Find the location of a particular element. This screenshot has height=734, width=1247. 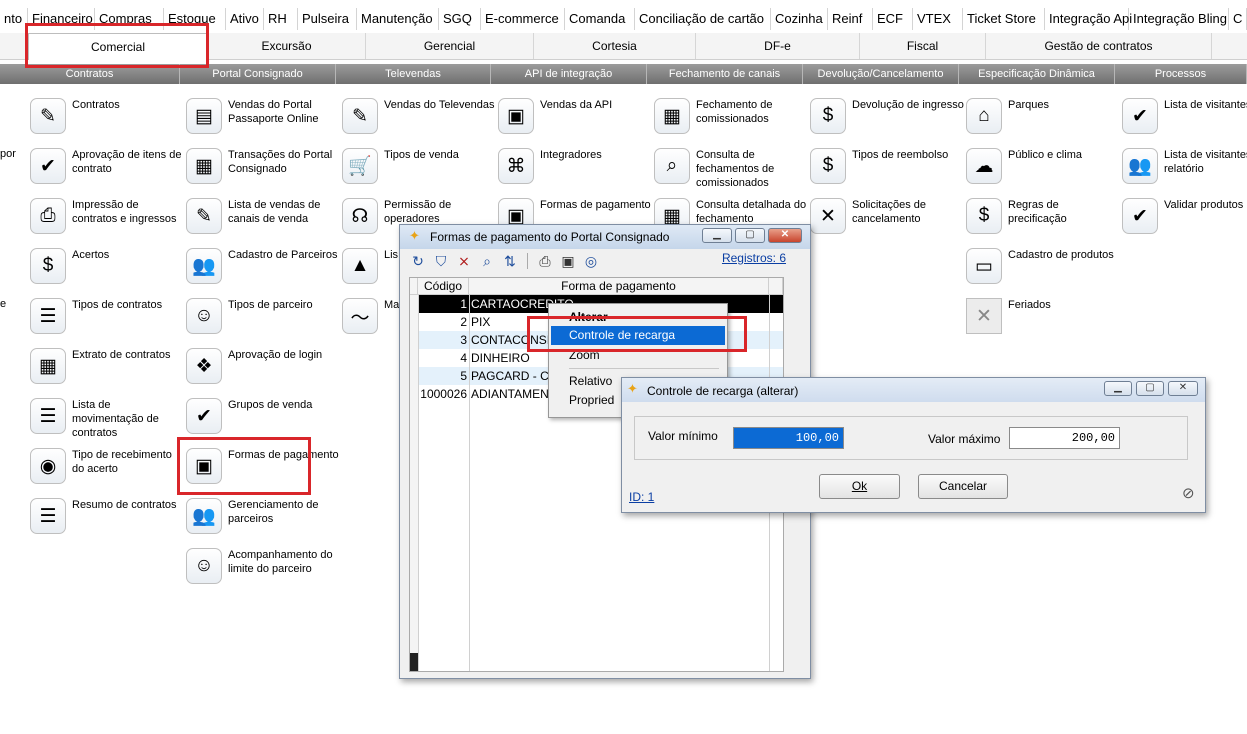

grid-scroll-handle is located at coordinates (414, 662).